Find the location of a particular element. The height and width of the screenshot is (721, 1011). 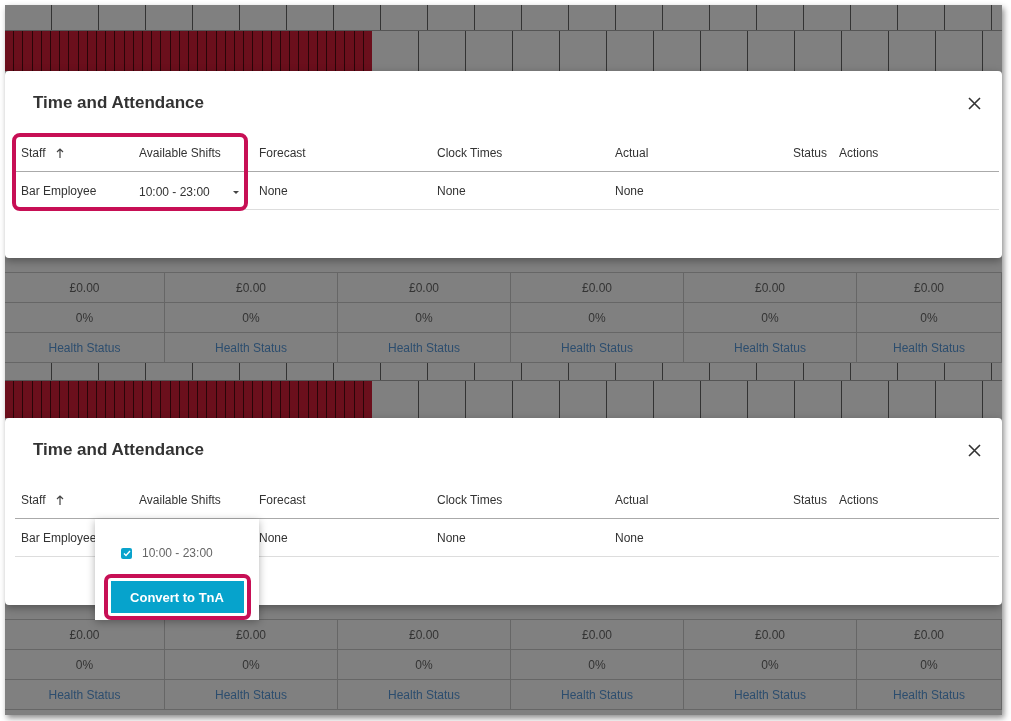

checkbox is located at coordinates (126, 553).